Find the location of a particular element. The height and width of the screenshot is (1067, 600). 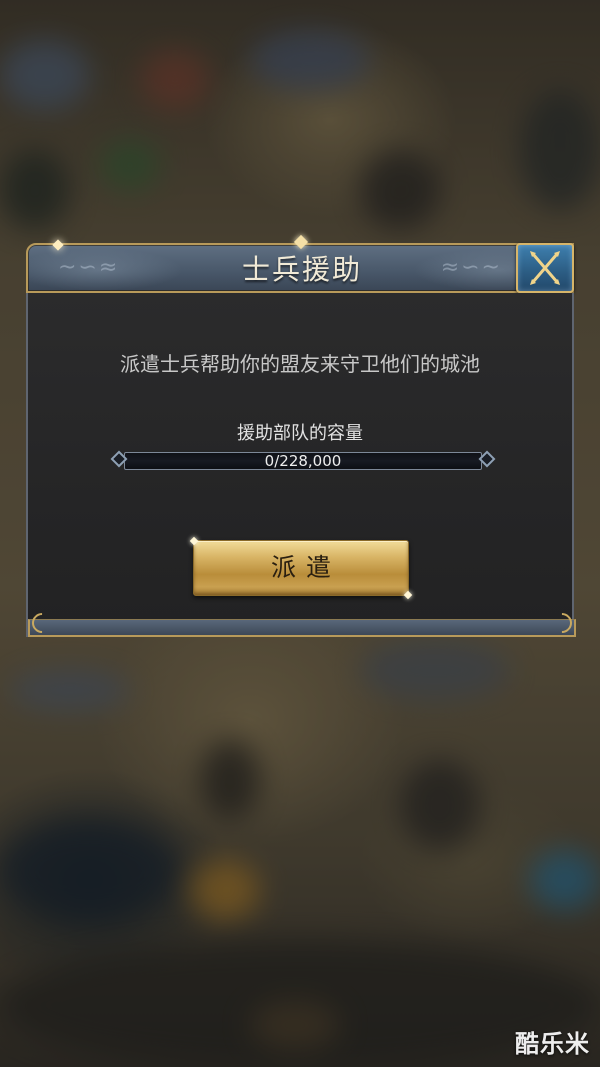

capacity-label: 援助部队的容量 is located at coordinates (300, 433).